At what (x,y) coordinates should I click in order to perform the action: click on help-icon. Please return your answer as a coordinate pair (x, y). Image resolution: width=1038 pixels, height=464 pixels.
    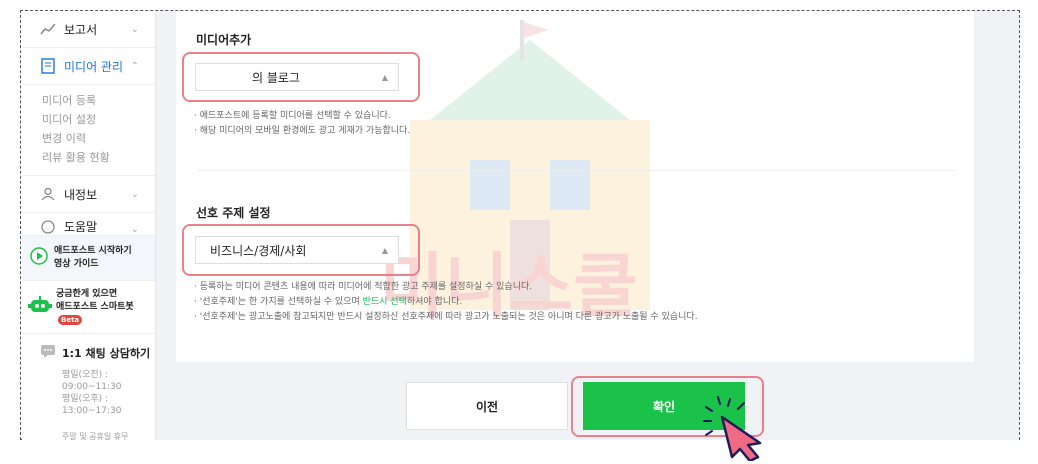
    Looking at the image, I should click on (48, 227).